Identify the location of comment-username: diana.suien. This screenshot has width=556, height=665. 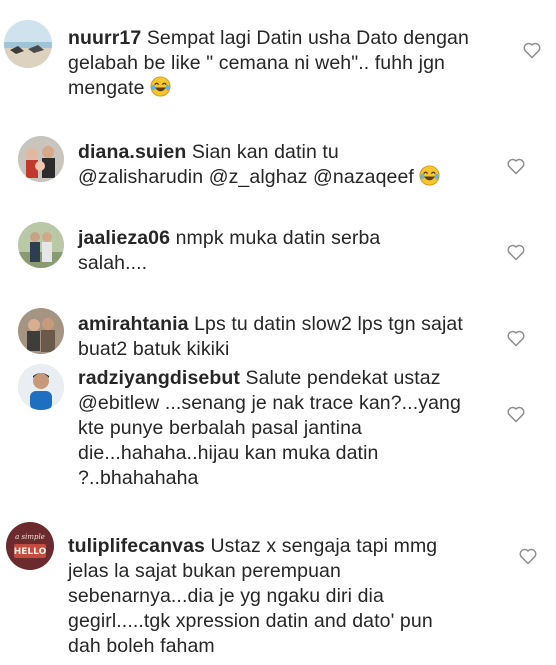
(132, 152).